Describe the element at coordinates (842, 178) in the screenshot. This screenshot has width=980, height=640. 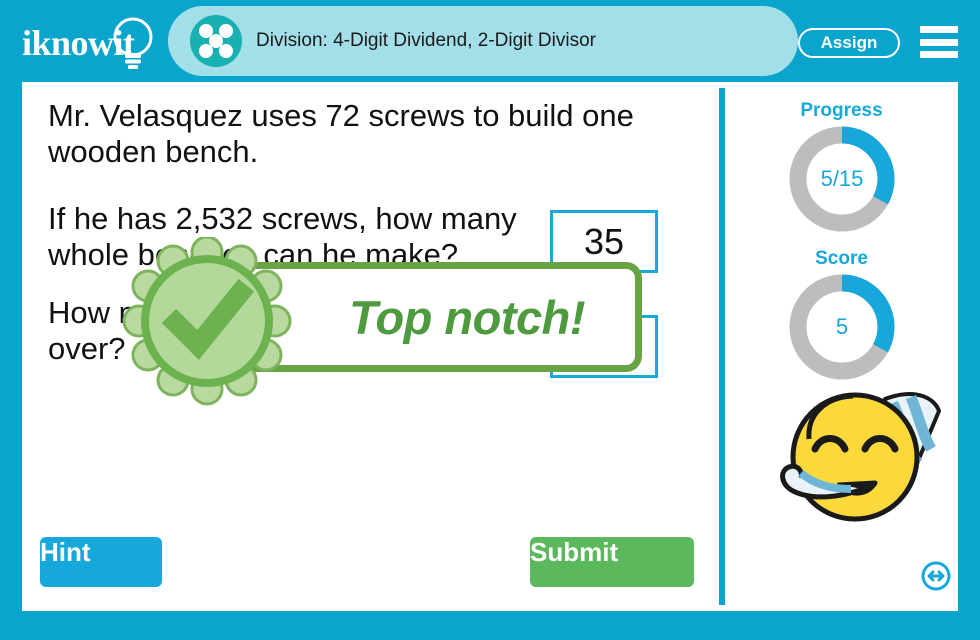
I see `progress-value: 5/15` at that location.